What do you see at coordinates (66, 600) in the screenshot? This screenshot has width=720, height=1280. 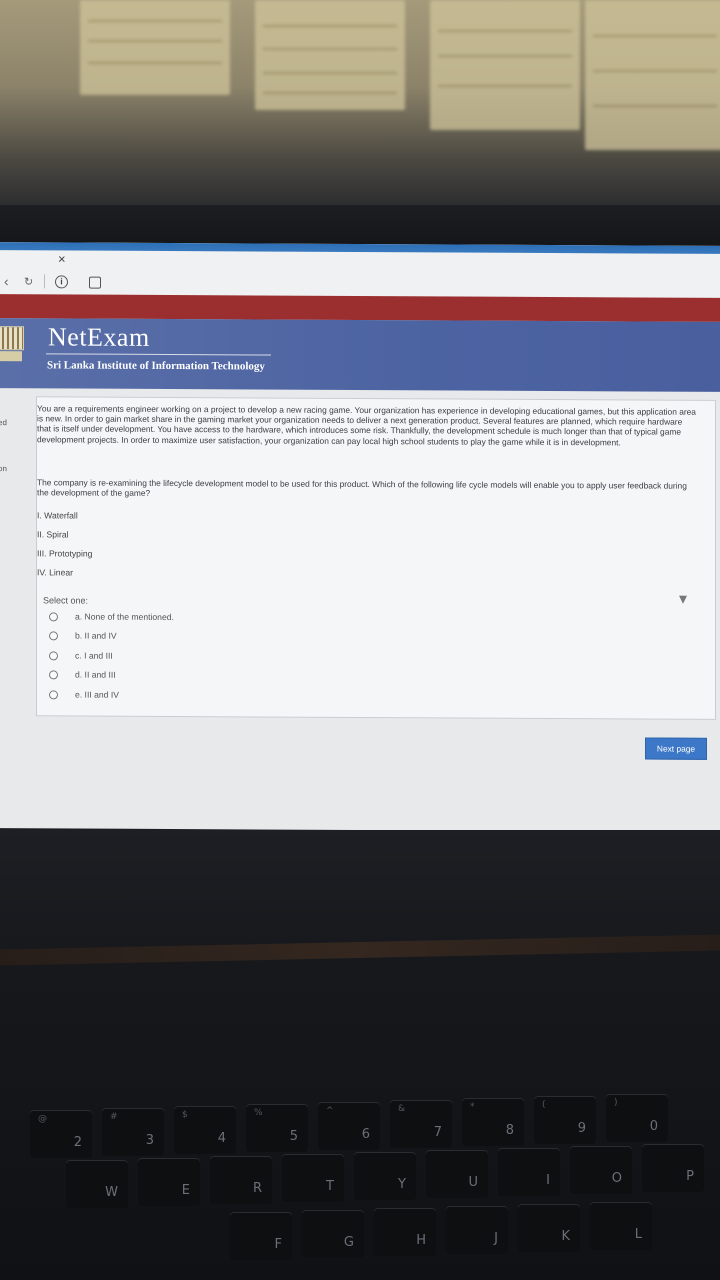 I see `select-one-label: Select one:` at bounding box center [66, 600].